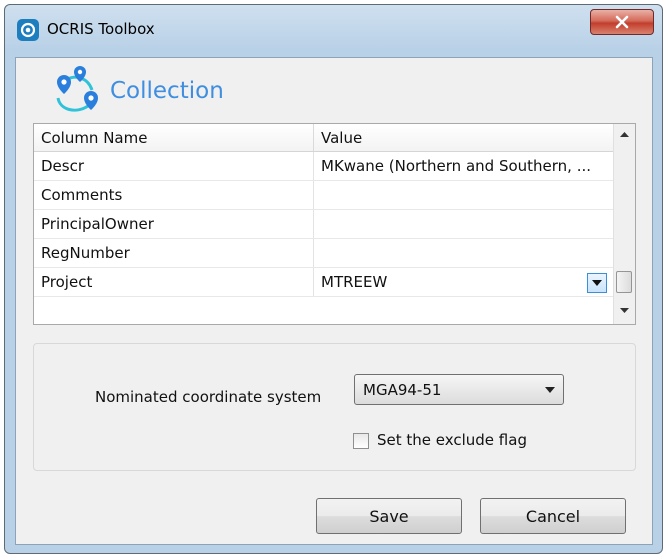 This screenshot has width=669, height=559. I want to click on scroll-up-button, so click(624, 134).